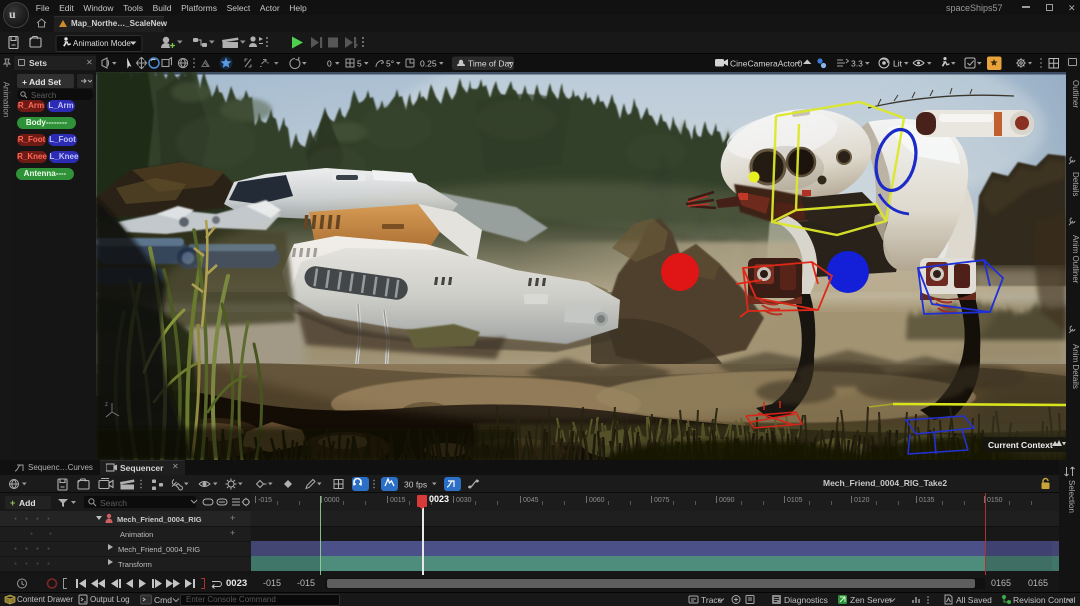 The image size is (1080, 606). What do you see at coordinates (662, 500) in the screenshot?
I see `svg-text: 0075` at bounding box center [662, 500].